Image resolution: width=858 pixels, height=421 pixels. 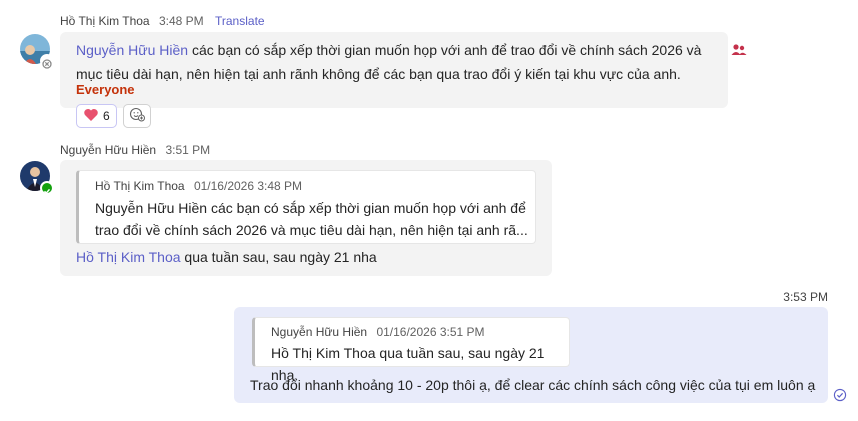 What do you see at coordinates (47, 61) in the screenshot?
I see `offline-status-icon` at bounding box center [47, 61].